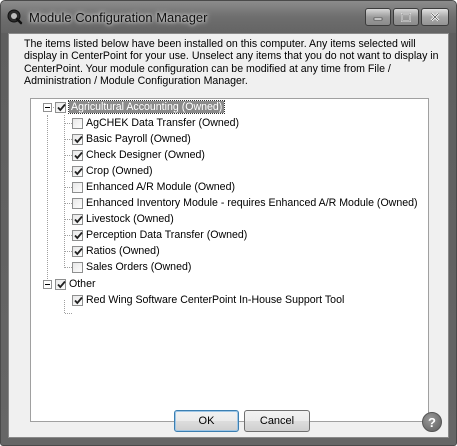 This screenshot has height=446, width=457. What do you see at coordinates (77, 203) in the screenshot?
I see `checkbox-enhanced-inventory` at bounding box center [77, 203].